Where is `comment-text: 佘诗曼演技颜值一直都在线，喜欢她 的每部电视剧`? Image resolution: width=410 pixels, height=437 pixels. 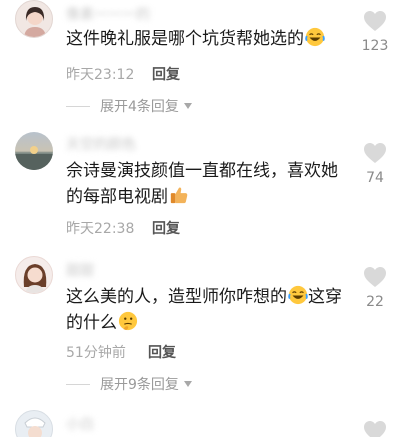 comment-text: 佘诗曼演技颜值一直都在线，喜欢她 的每部电视剧 is located at coordinates (202, 184).